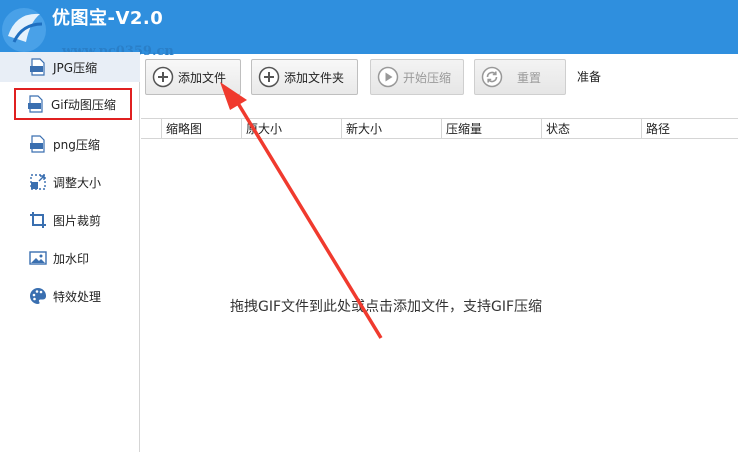  Describe the element at coordinates (529, 77) in the screenshot. I see `reset-label: 重置` at that location.